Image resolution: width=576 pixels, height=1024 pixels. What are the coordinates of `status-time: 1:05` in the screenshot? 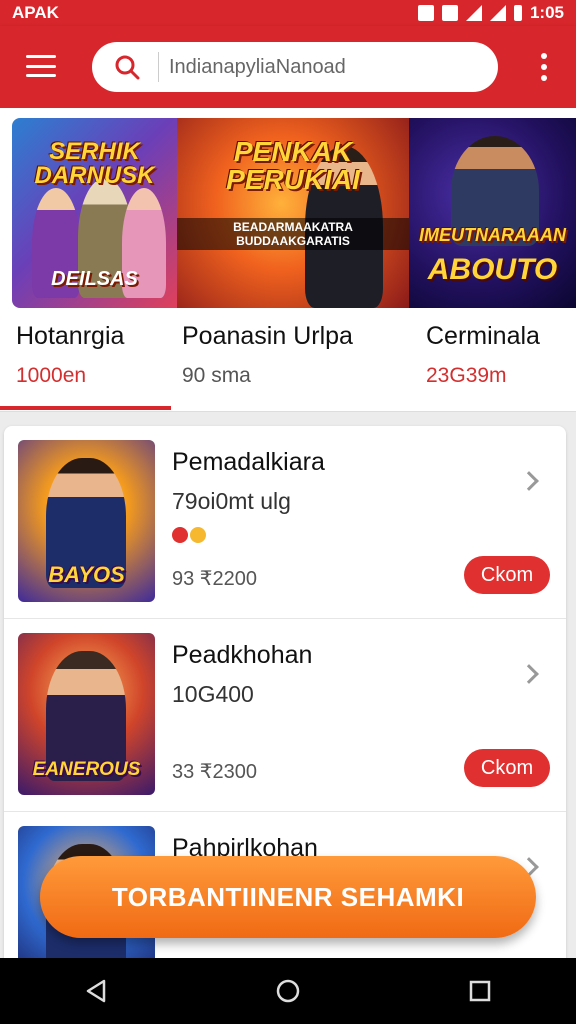 It's located at (546, 12).